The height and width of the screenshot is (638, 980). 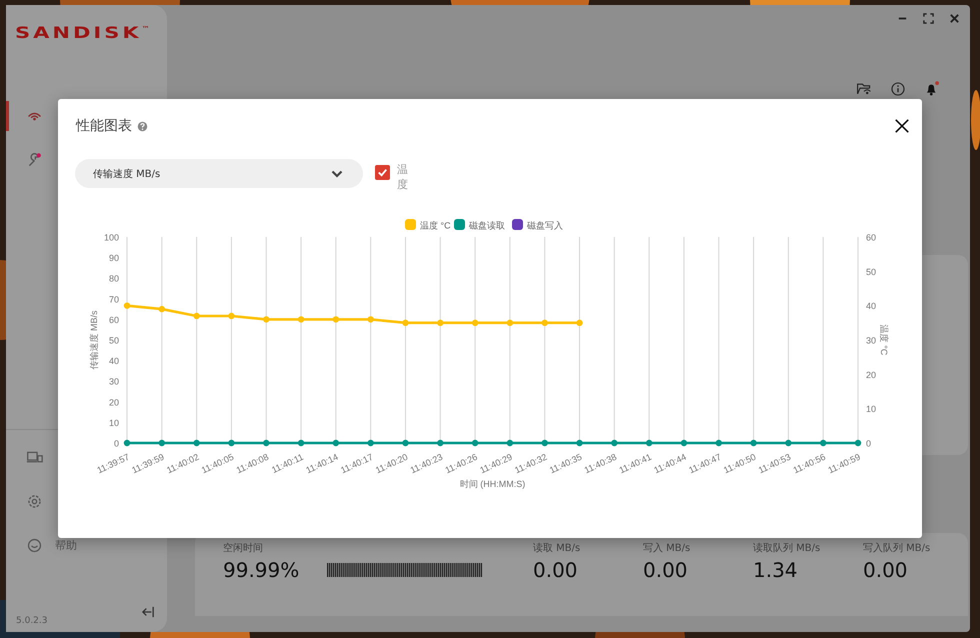 What do you see at coordinates (932, 89) in the screenshot?
I see `bell-icon` at bounding box center [932, 89].